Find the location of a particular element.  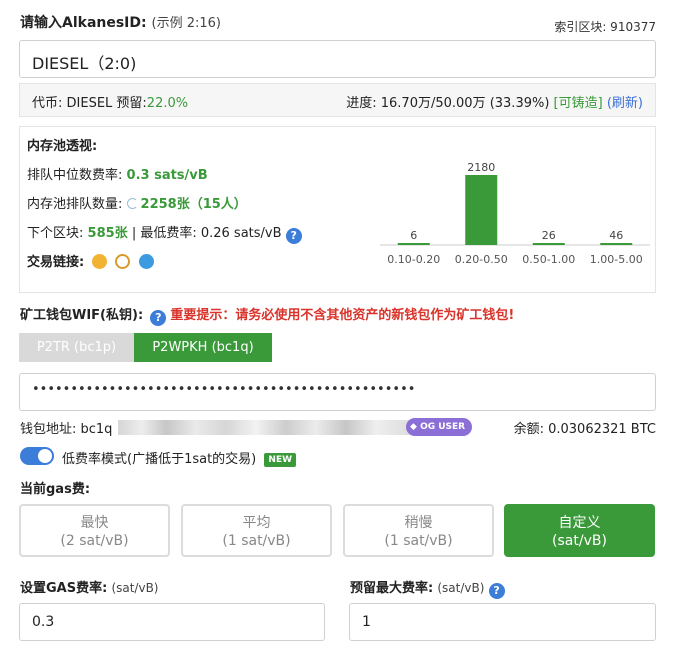

queue-count-value: 2258张（15人） is located at coordinates (193, 204).